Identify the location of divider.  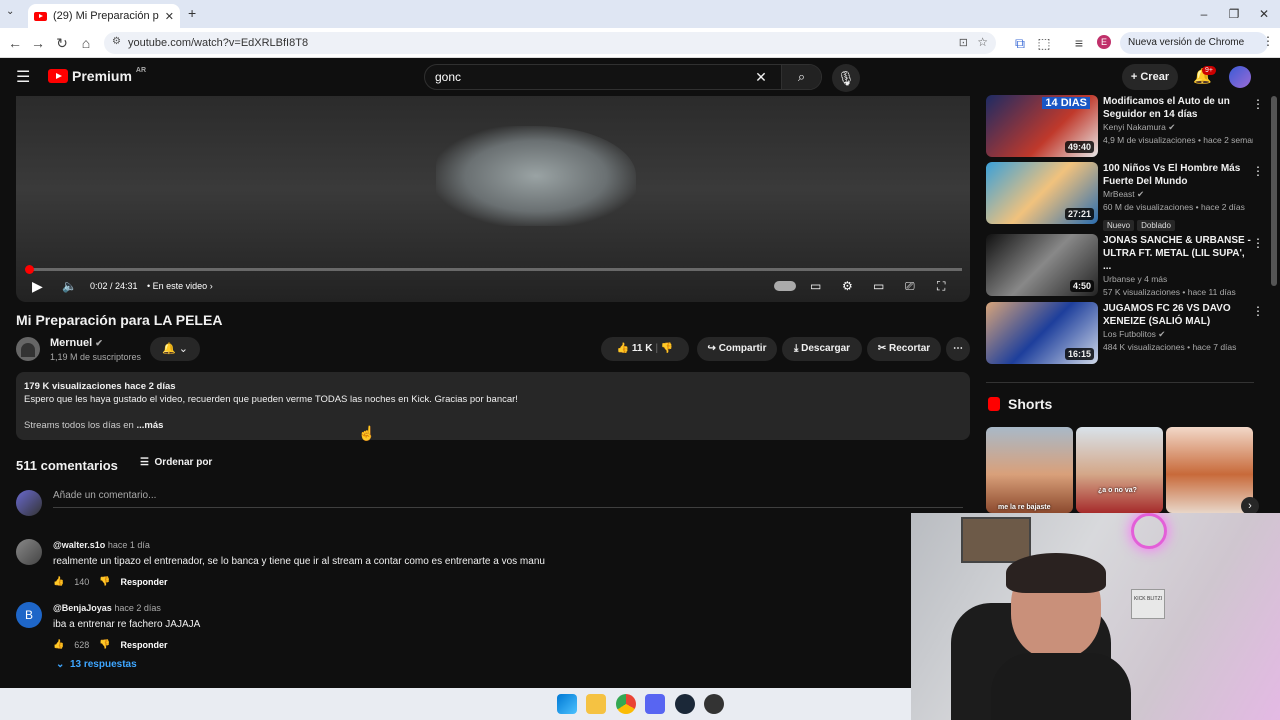
(1120, 382).